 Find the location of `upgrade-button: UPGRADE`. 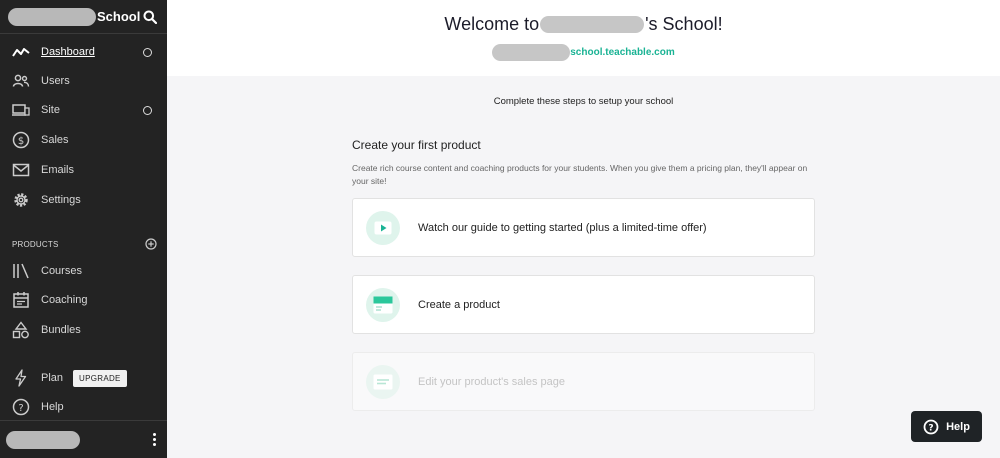

upgrade-button: UPGRADE is located at coordinates (100, 378).